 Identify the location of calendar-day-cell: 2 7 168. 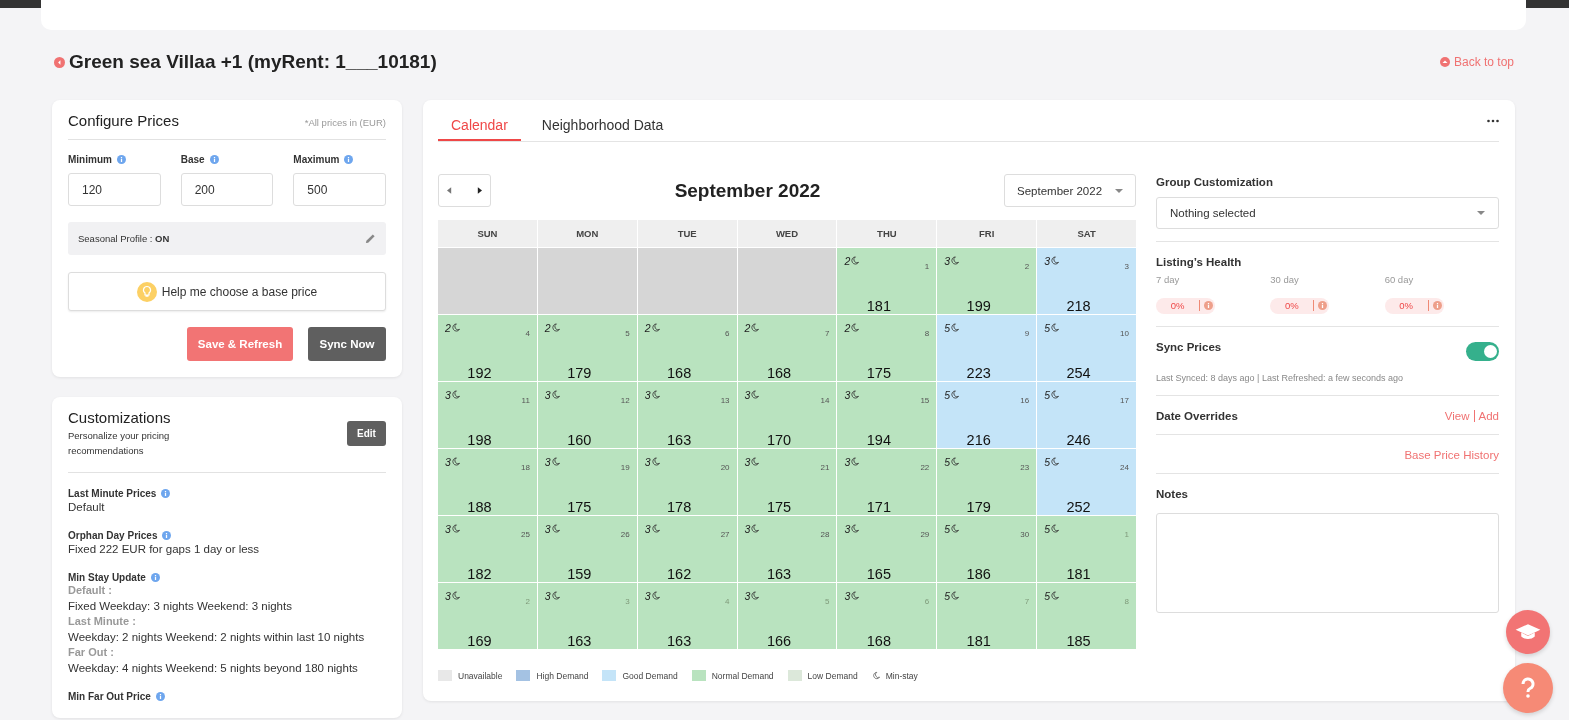
(787, 348).